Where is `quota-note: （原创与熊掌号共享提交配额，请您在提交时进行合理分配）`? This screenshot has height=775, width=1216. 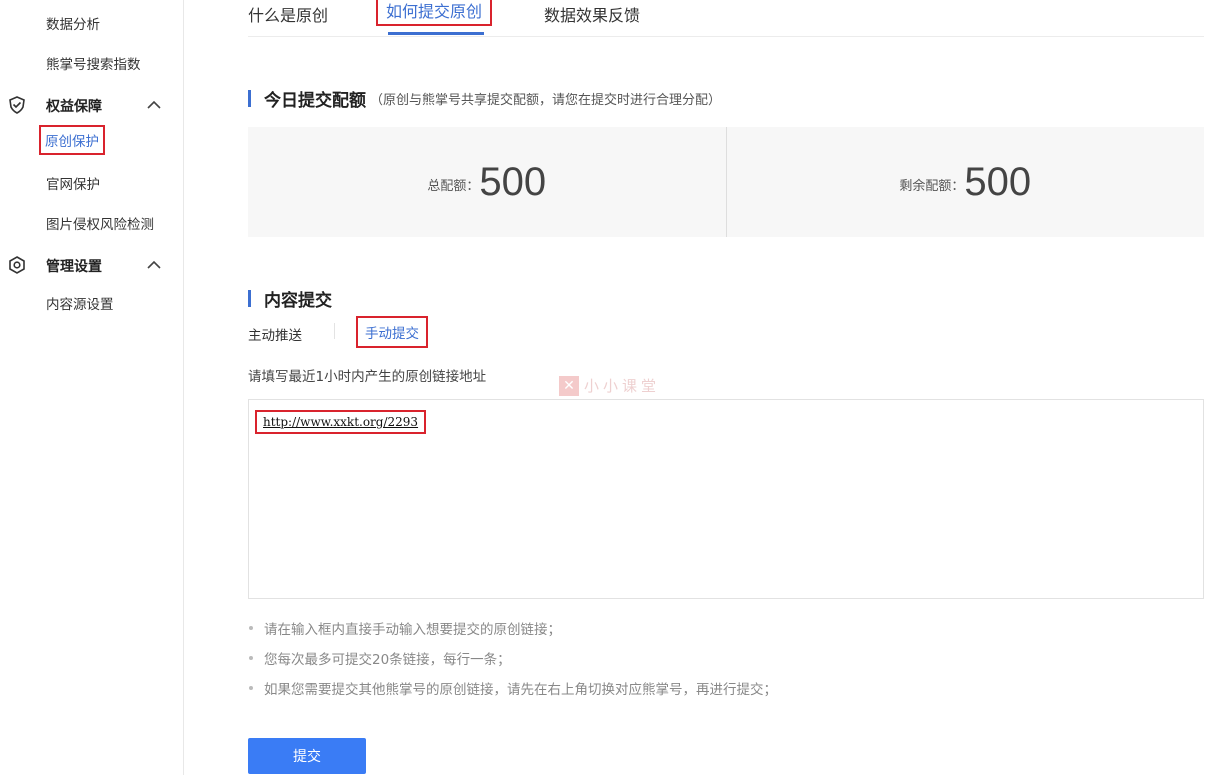
quota-note: （原创与熊掌号共享提交配额，请您在提交时进行合理分配） is located at coordinates (546, 100).